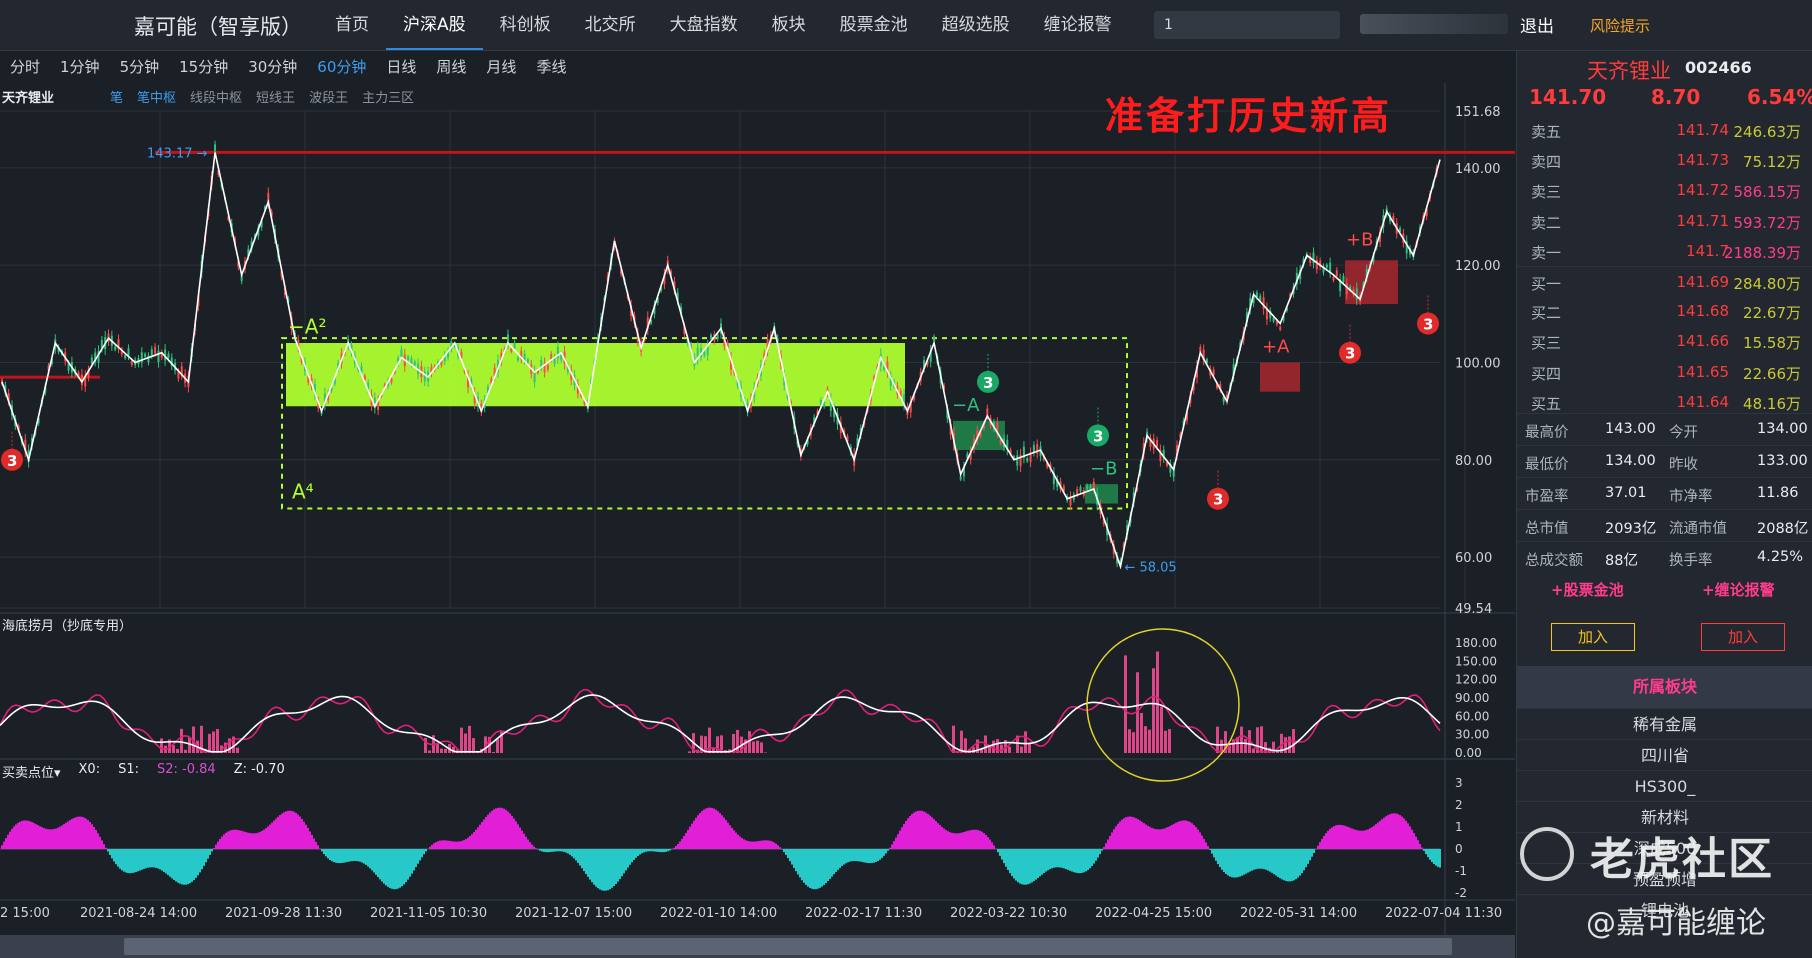 The width and height of the screenshot is (1812, 958). Describe the element at coordinates (1664, 724) in the screenshot. I see `sector-item: 稀有金属` at that location.